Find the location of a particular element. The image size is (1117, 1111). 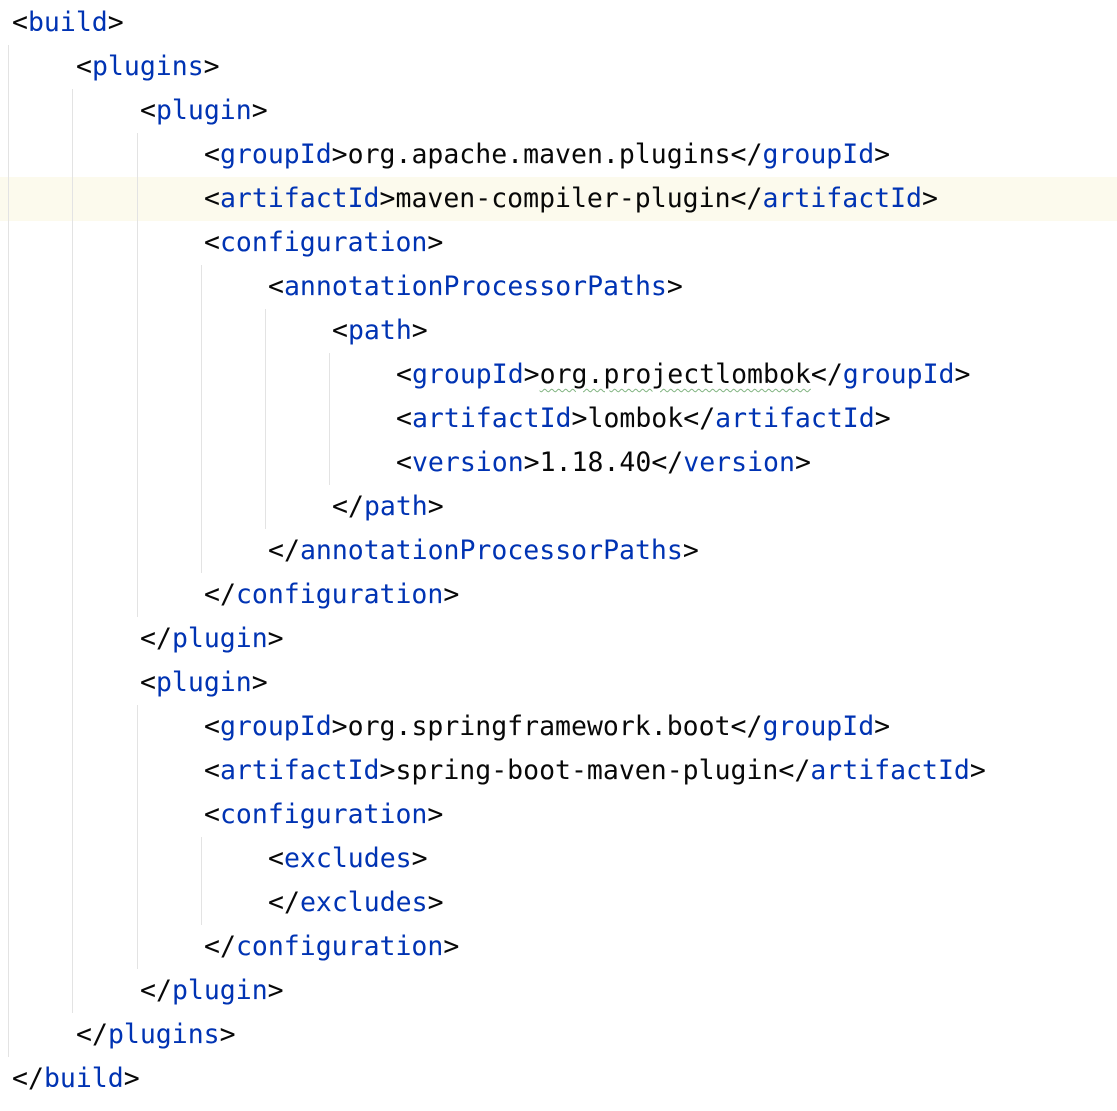

element-text-value: maven-compiler-plugin is located at coordinates (563, 198).